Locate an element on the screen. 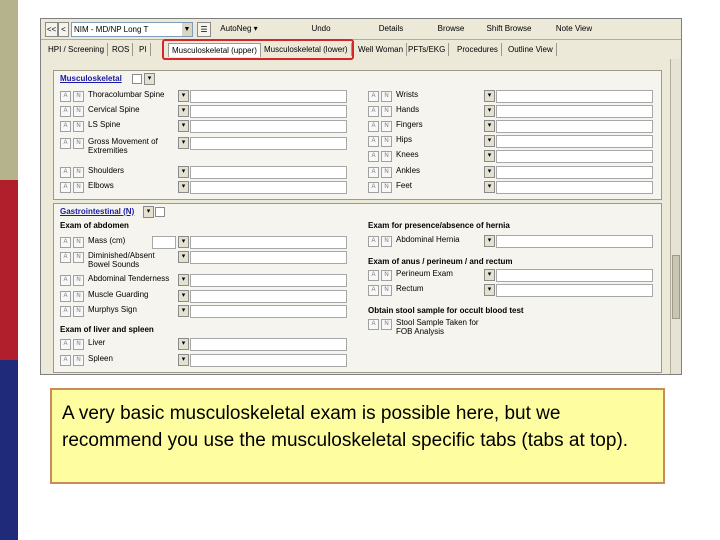  menu-icon: ☰ is located at coordinates (204, 29).